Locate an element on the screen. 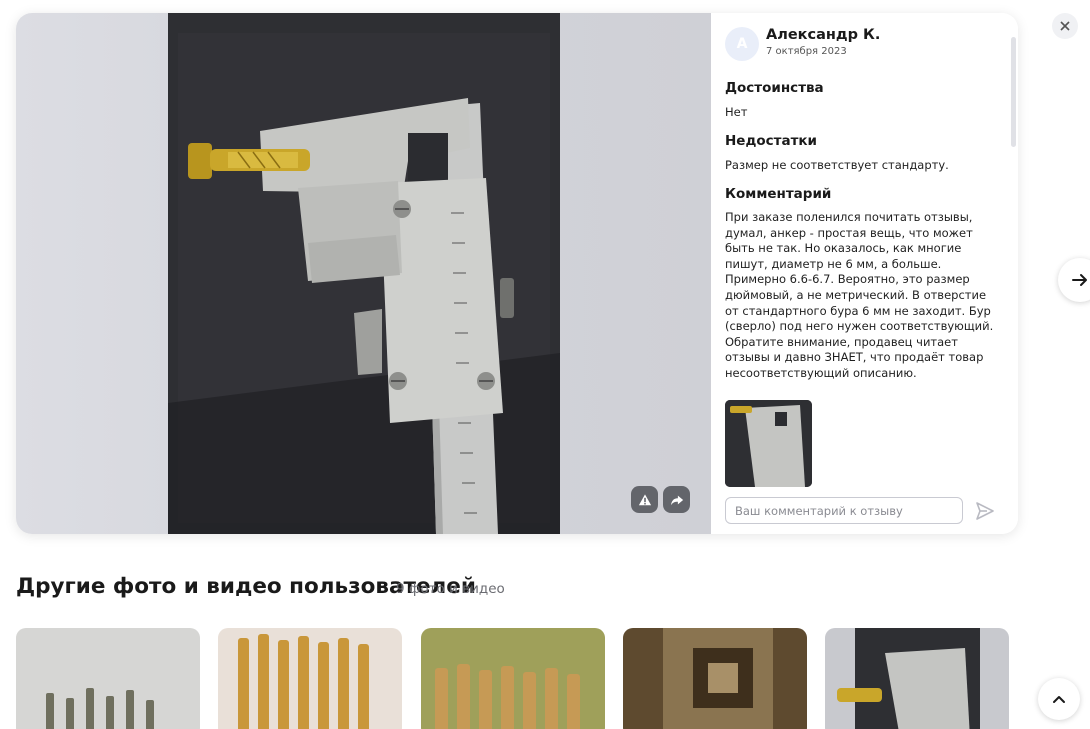 The width and height of the screenshot is (1090, 729). share-button is located at coordinates (676, 499).